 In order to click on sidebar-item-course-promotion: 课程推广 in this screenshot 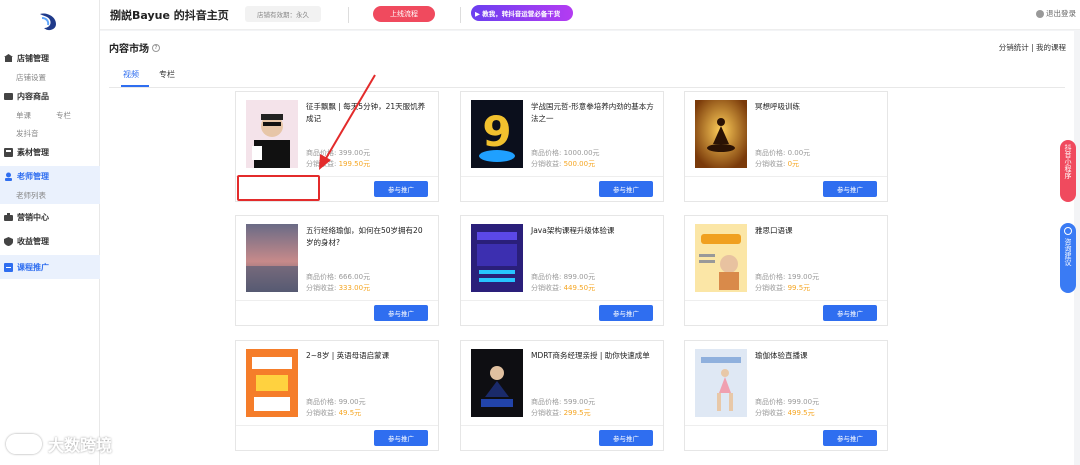, I will do `click(50, 267)`.